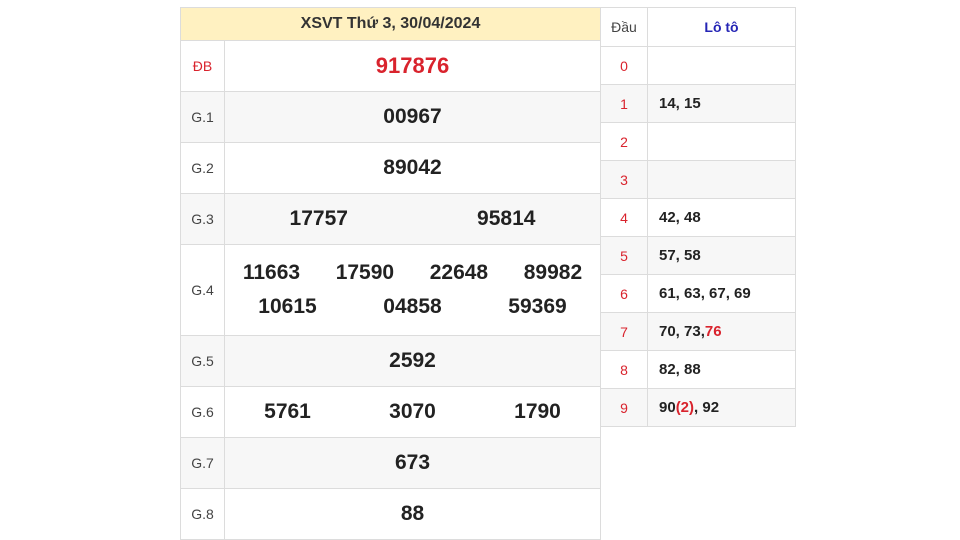 This screenshot has width=960, height=540. Describe the element at coordinates (203, 219) in the screenshot. I see `prize-label: G.3` at that location.